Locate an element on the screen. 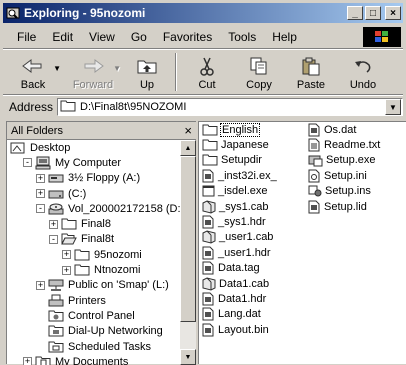 The image size is (406, 365). forward-arrow-icon is located at coordinates (93, 66).